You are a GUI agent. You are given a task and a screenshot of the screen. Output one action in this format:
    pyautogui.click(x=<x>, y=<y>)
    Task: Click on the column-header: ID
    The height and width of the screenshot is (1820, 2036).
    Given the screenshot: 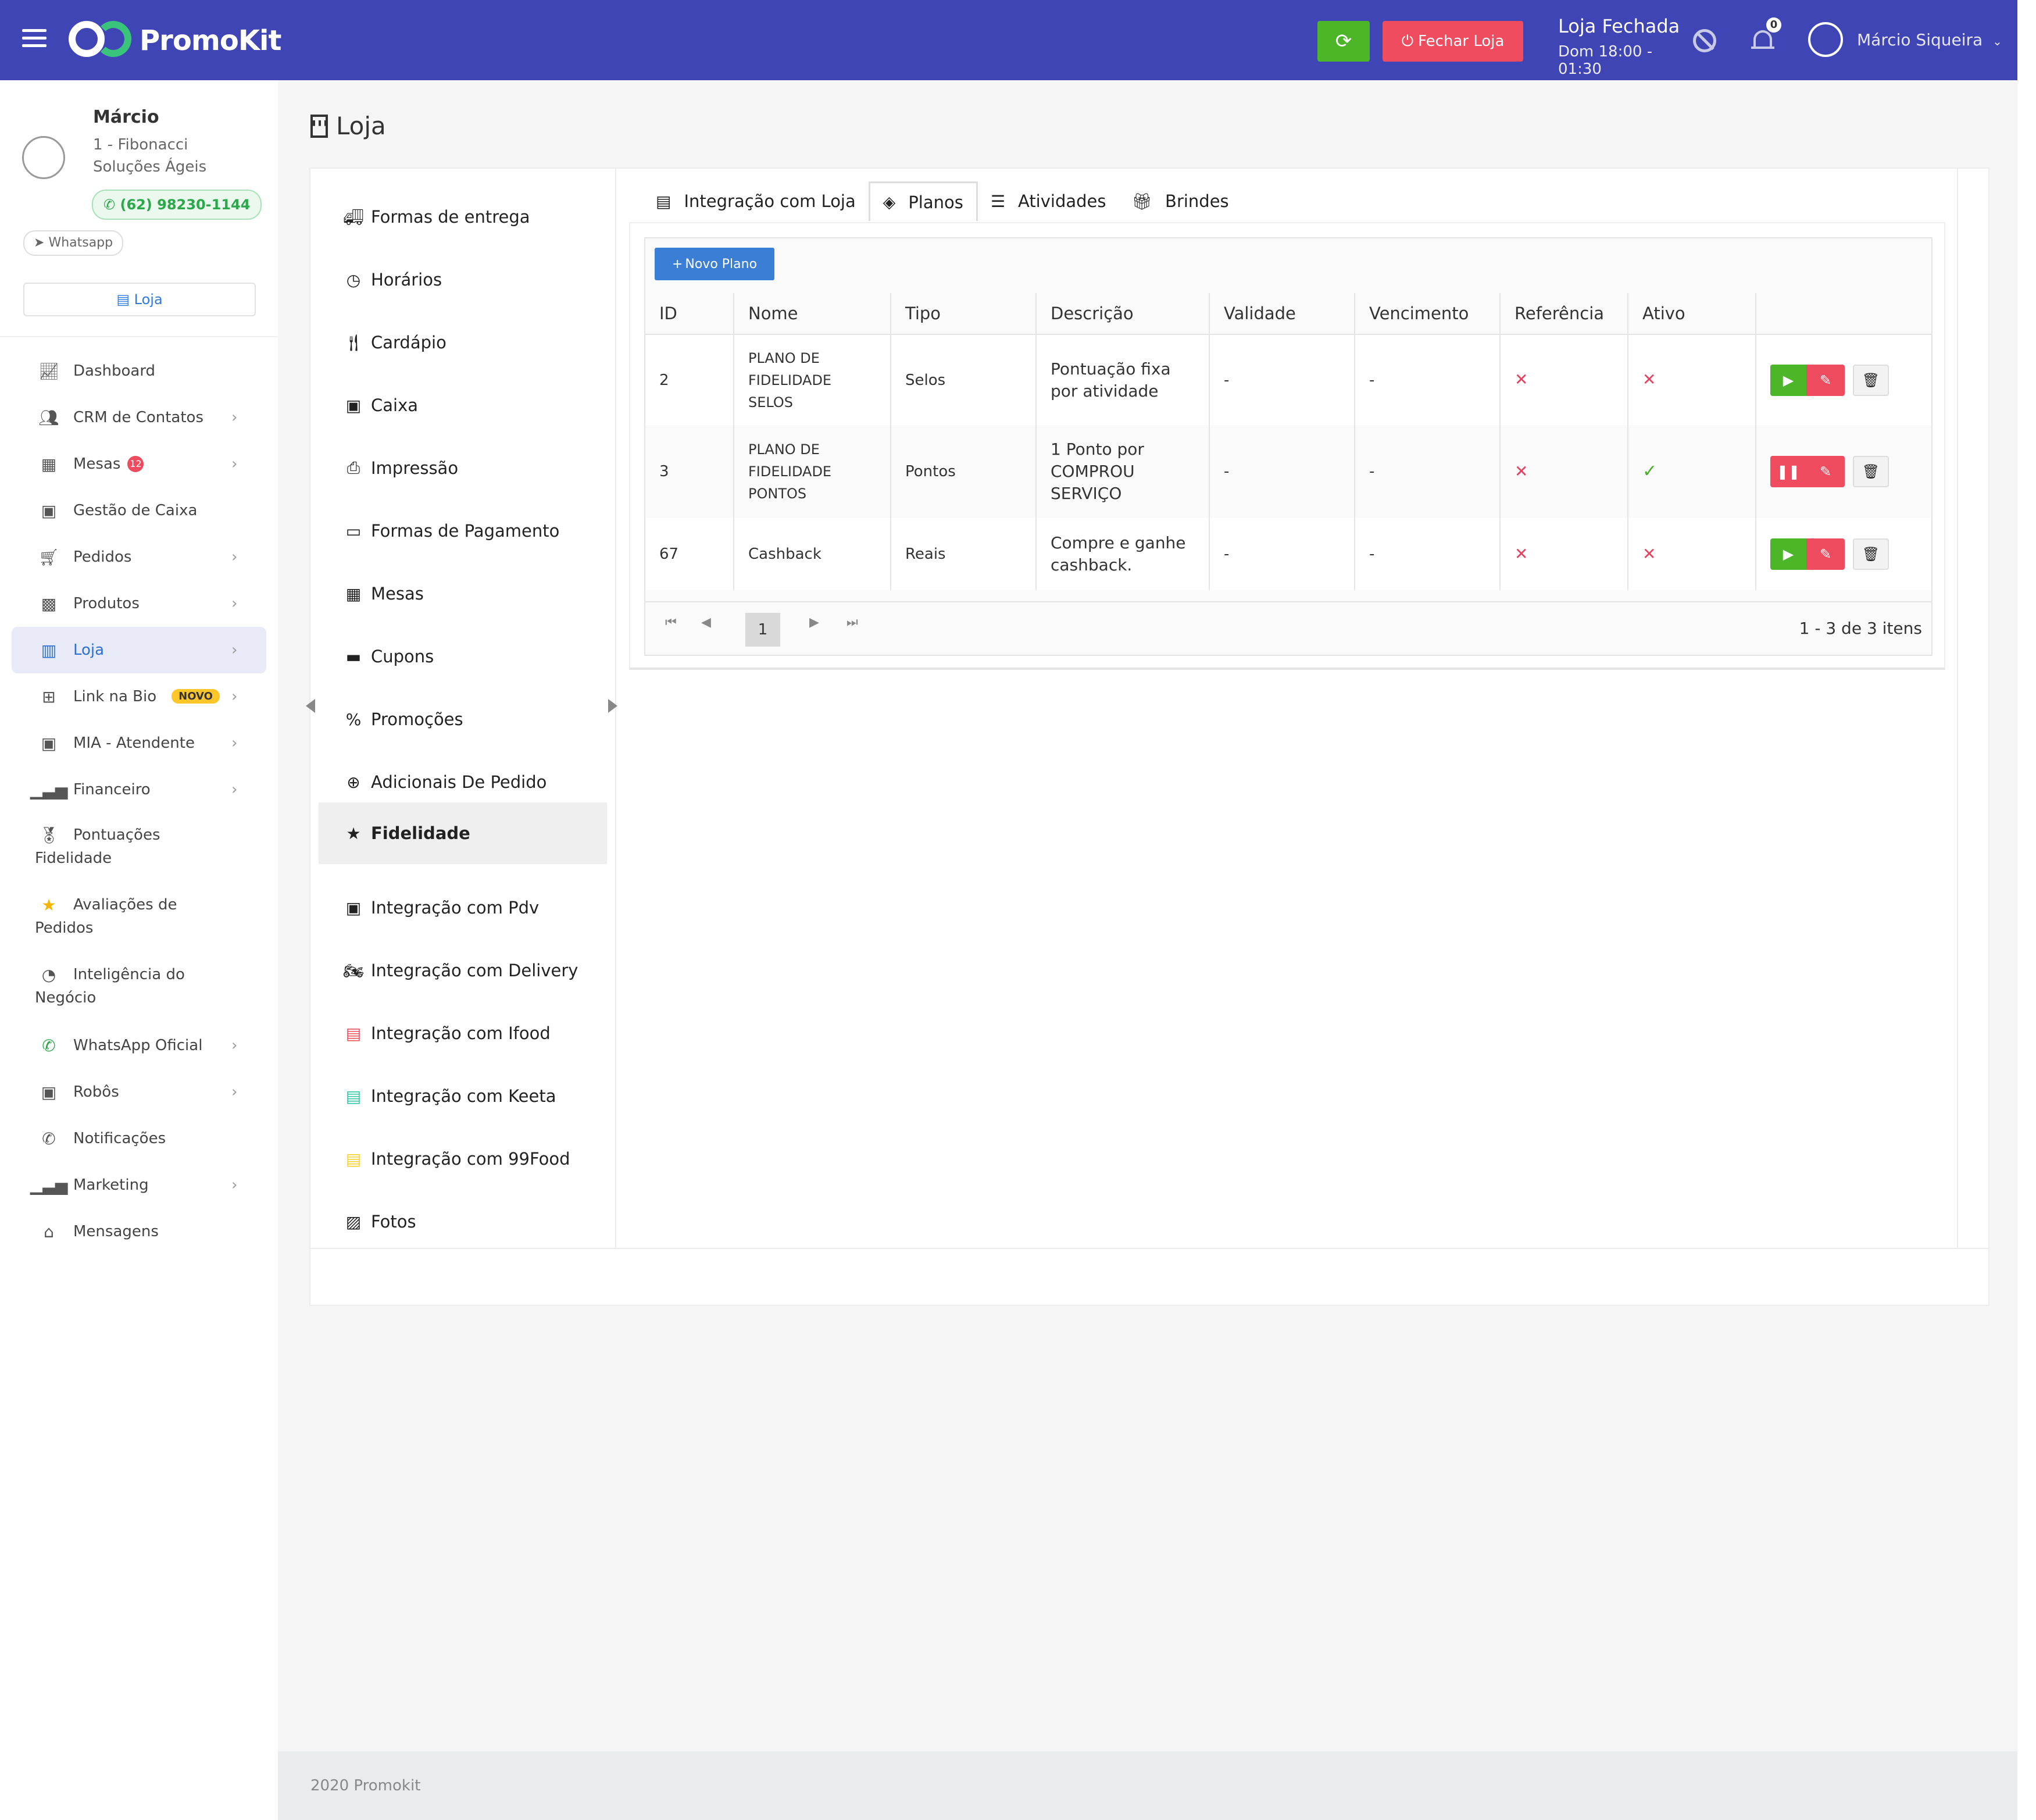 What is the action you would take?
    pyautogui.click(x=689, y=314)
    